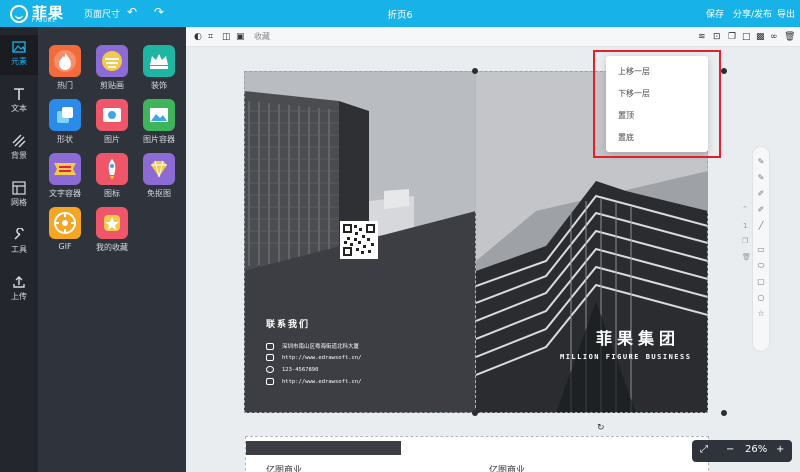 The height and width of the screenshot is (472, 800). I want to click on zoom-out-button: −, so click(730, 449).